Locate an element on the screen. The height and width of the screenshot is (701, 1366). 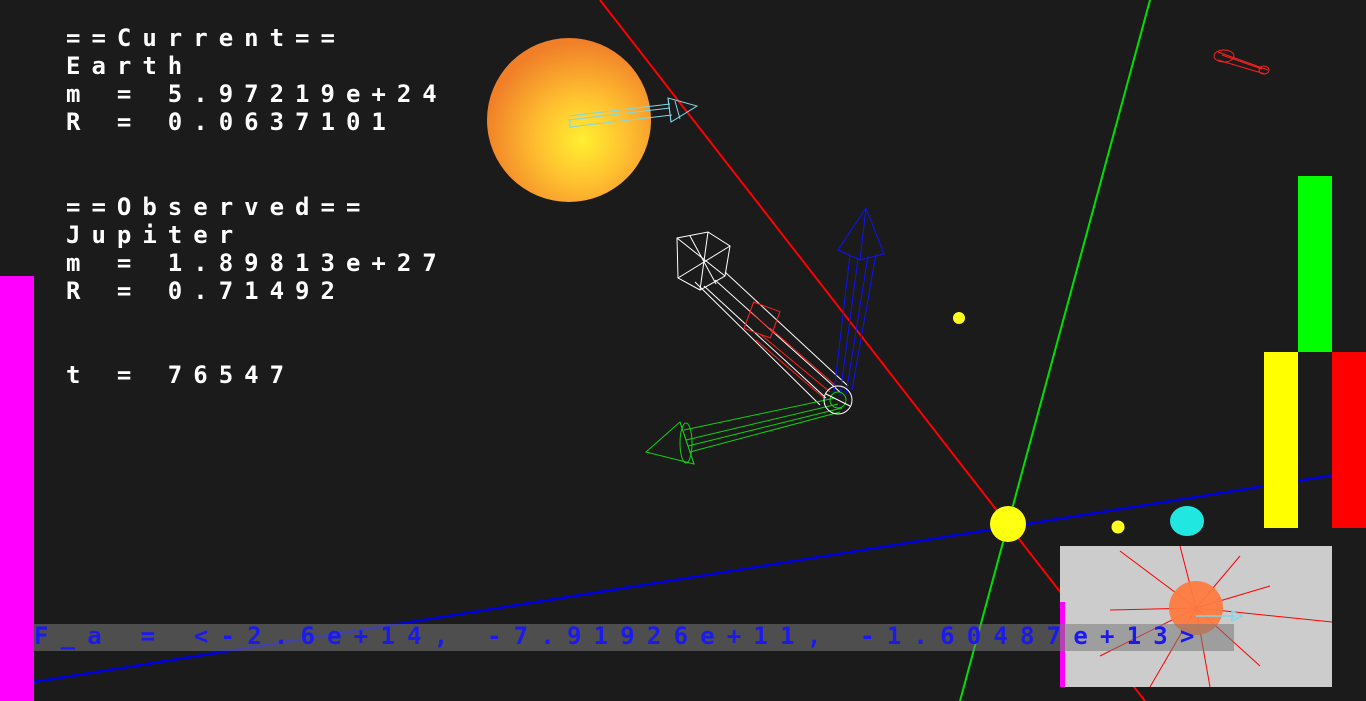
white-wireframe-arrow is located at coordinates (762, 318).